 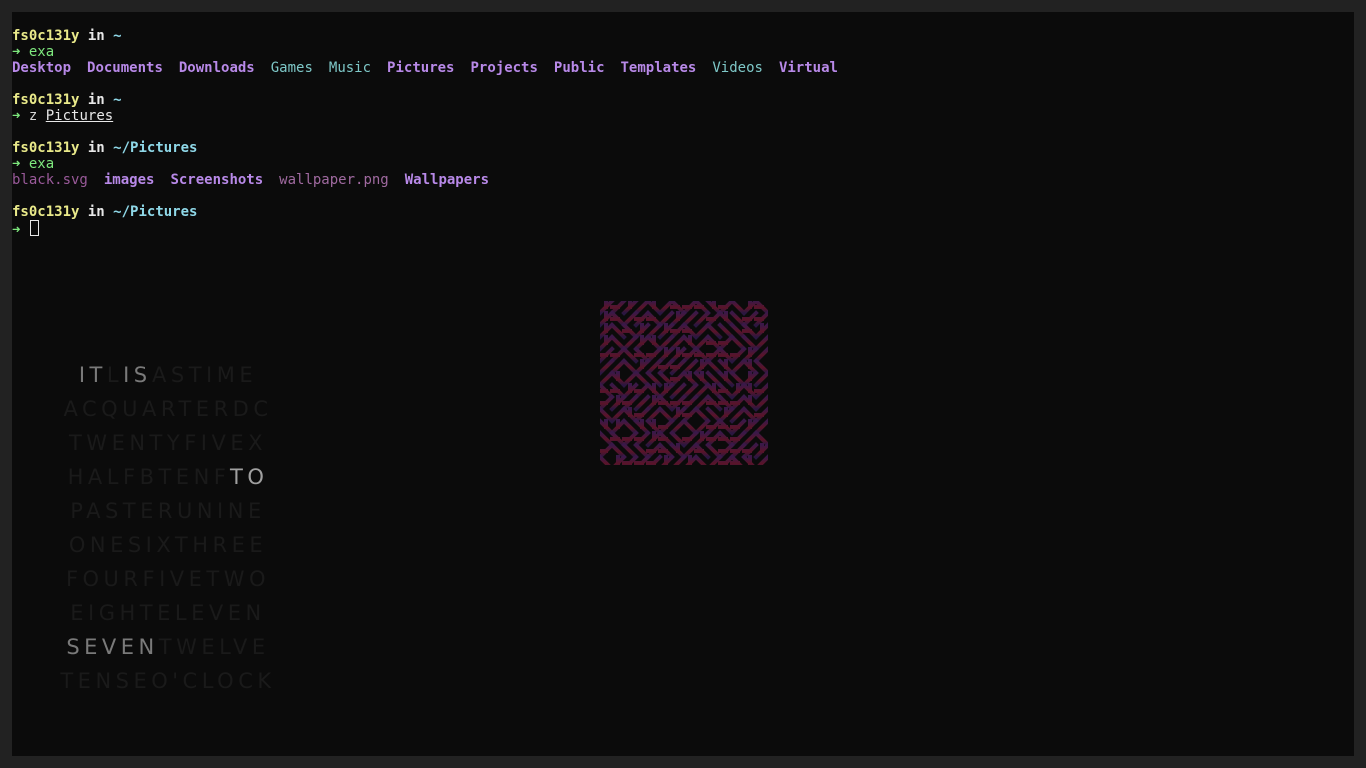 I want to click on command-input-line: ➜, so click(x=433, y=229).